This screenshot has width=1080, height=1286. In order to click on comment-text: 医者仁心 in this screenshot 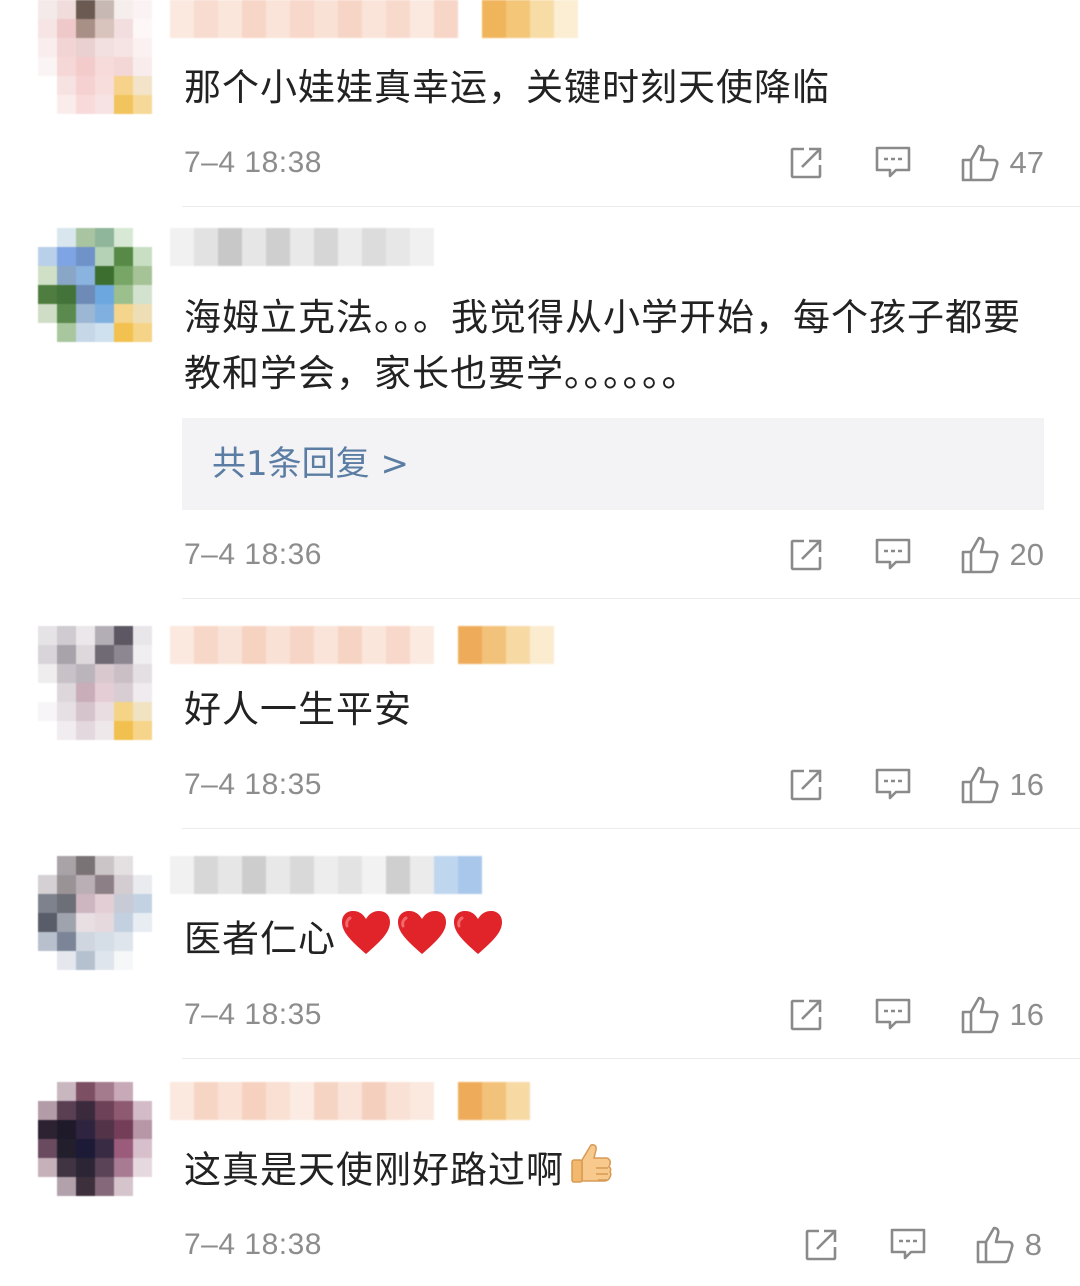, I will do `click(607, 941)`.